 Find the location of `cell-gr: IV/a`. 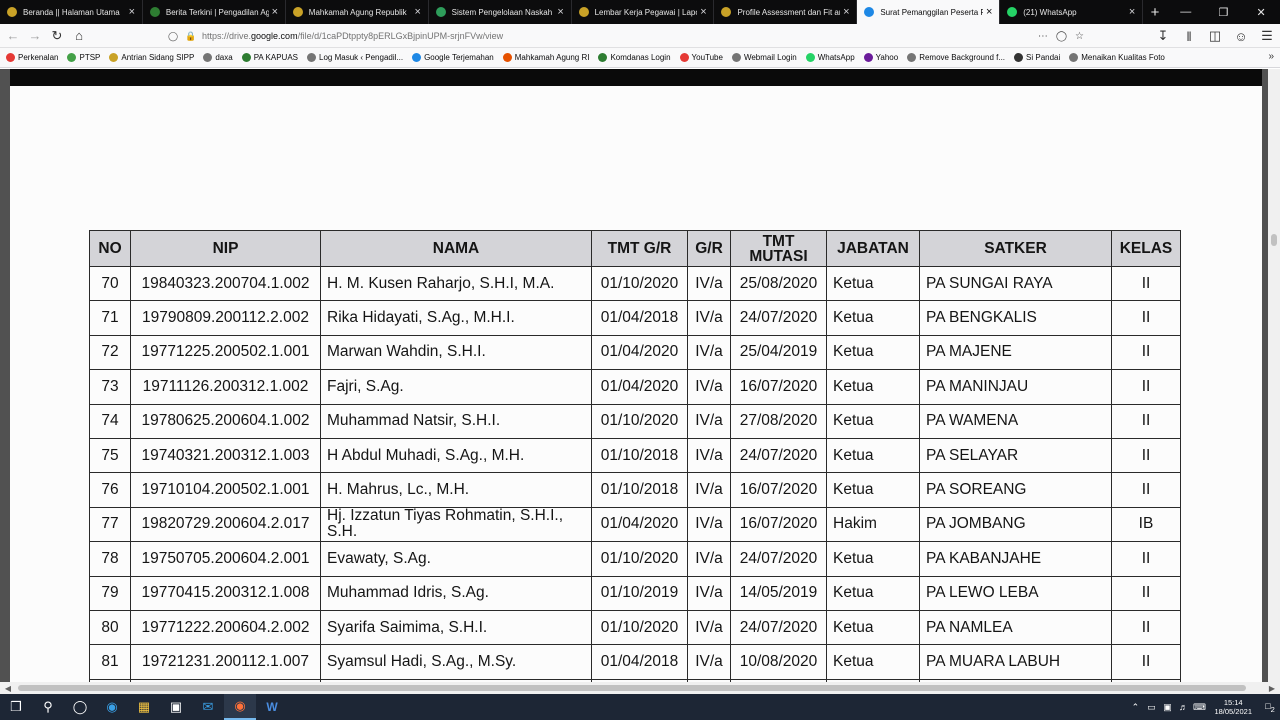

cell-gr: IV/a is located at coordinates (709, 490).